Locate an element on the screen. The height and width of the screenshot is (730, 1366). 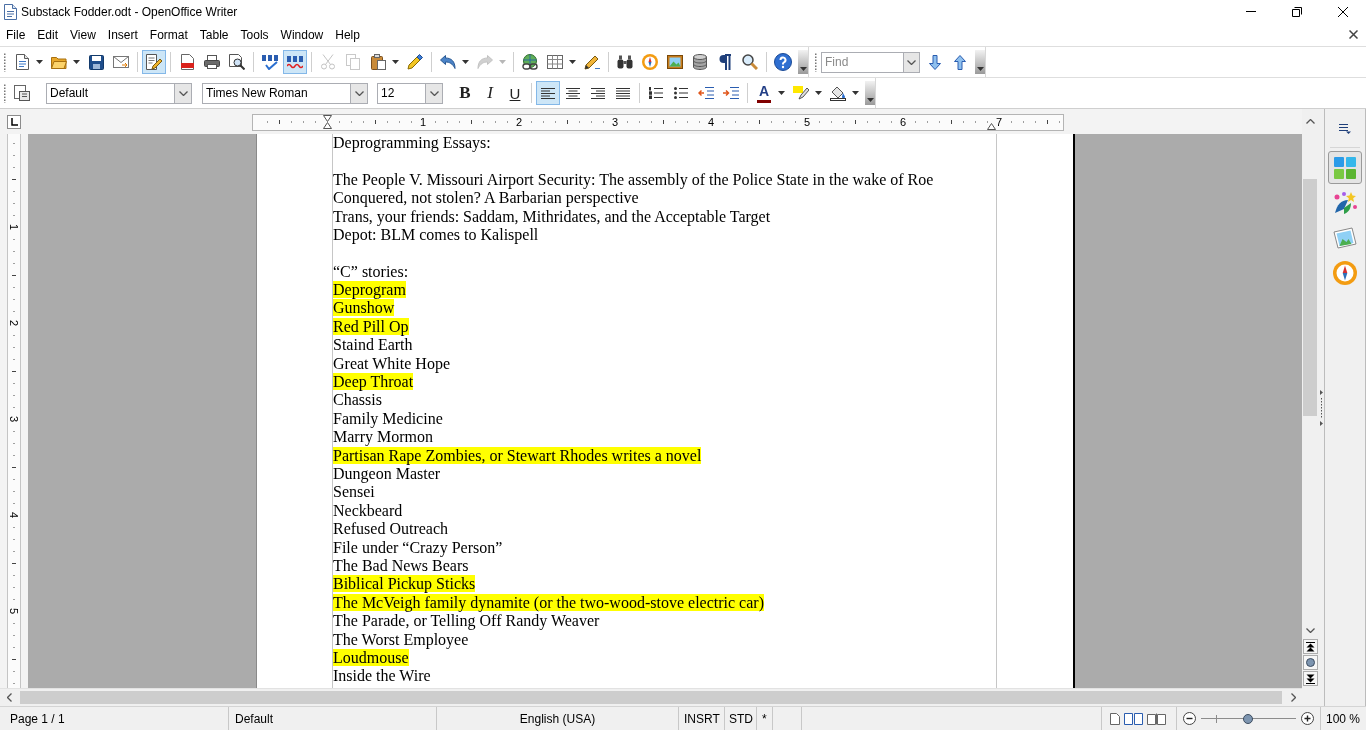
ruler-number: 4 is located at coordinates (711, 122).